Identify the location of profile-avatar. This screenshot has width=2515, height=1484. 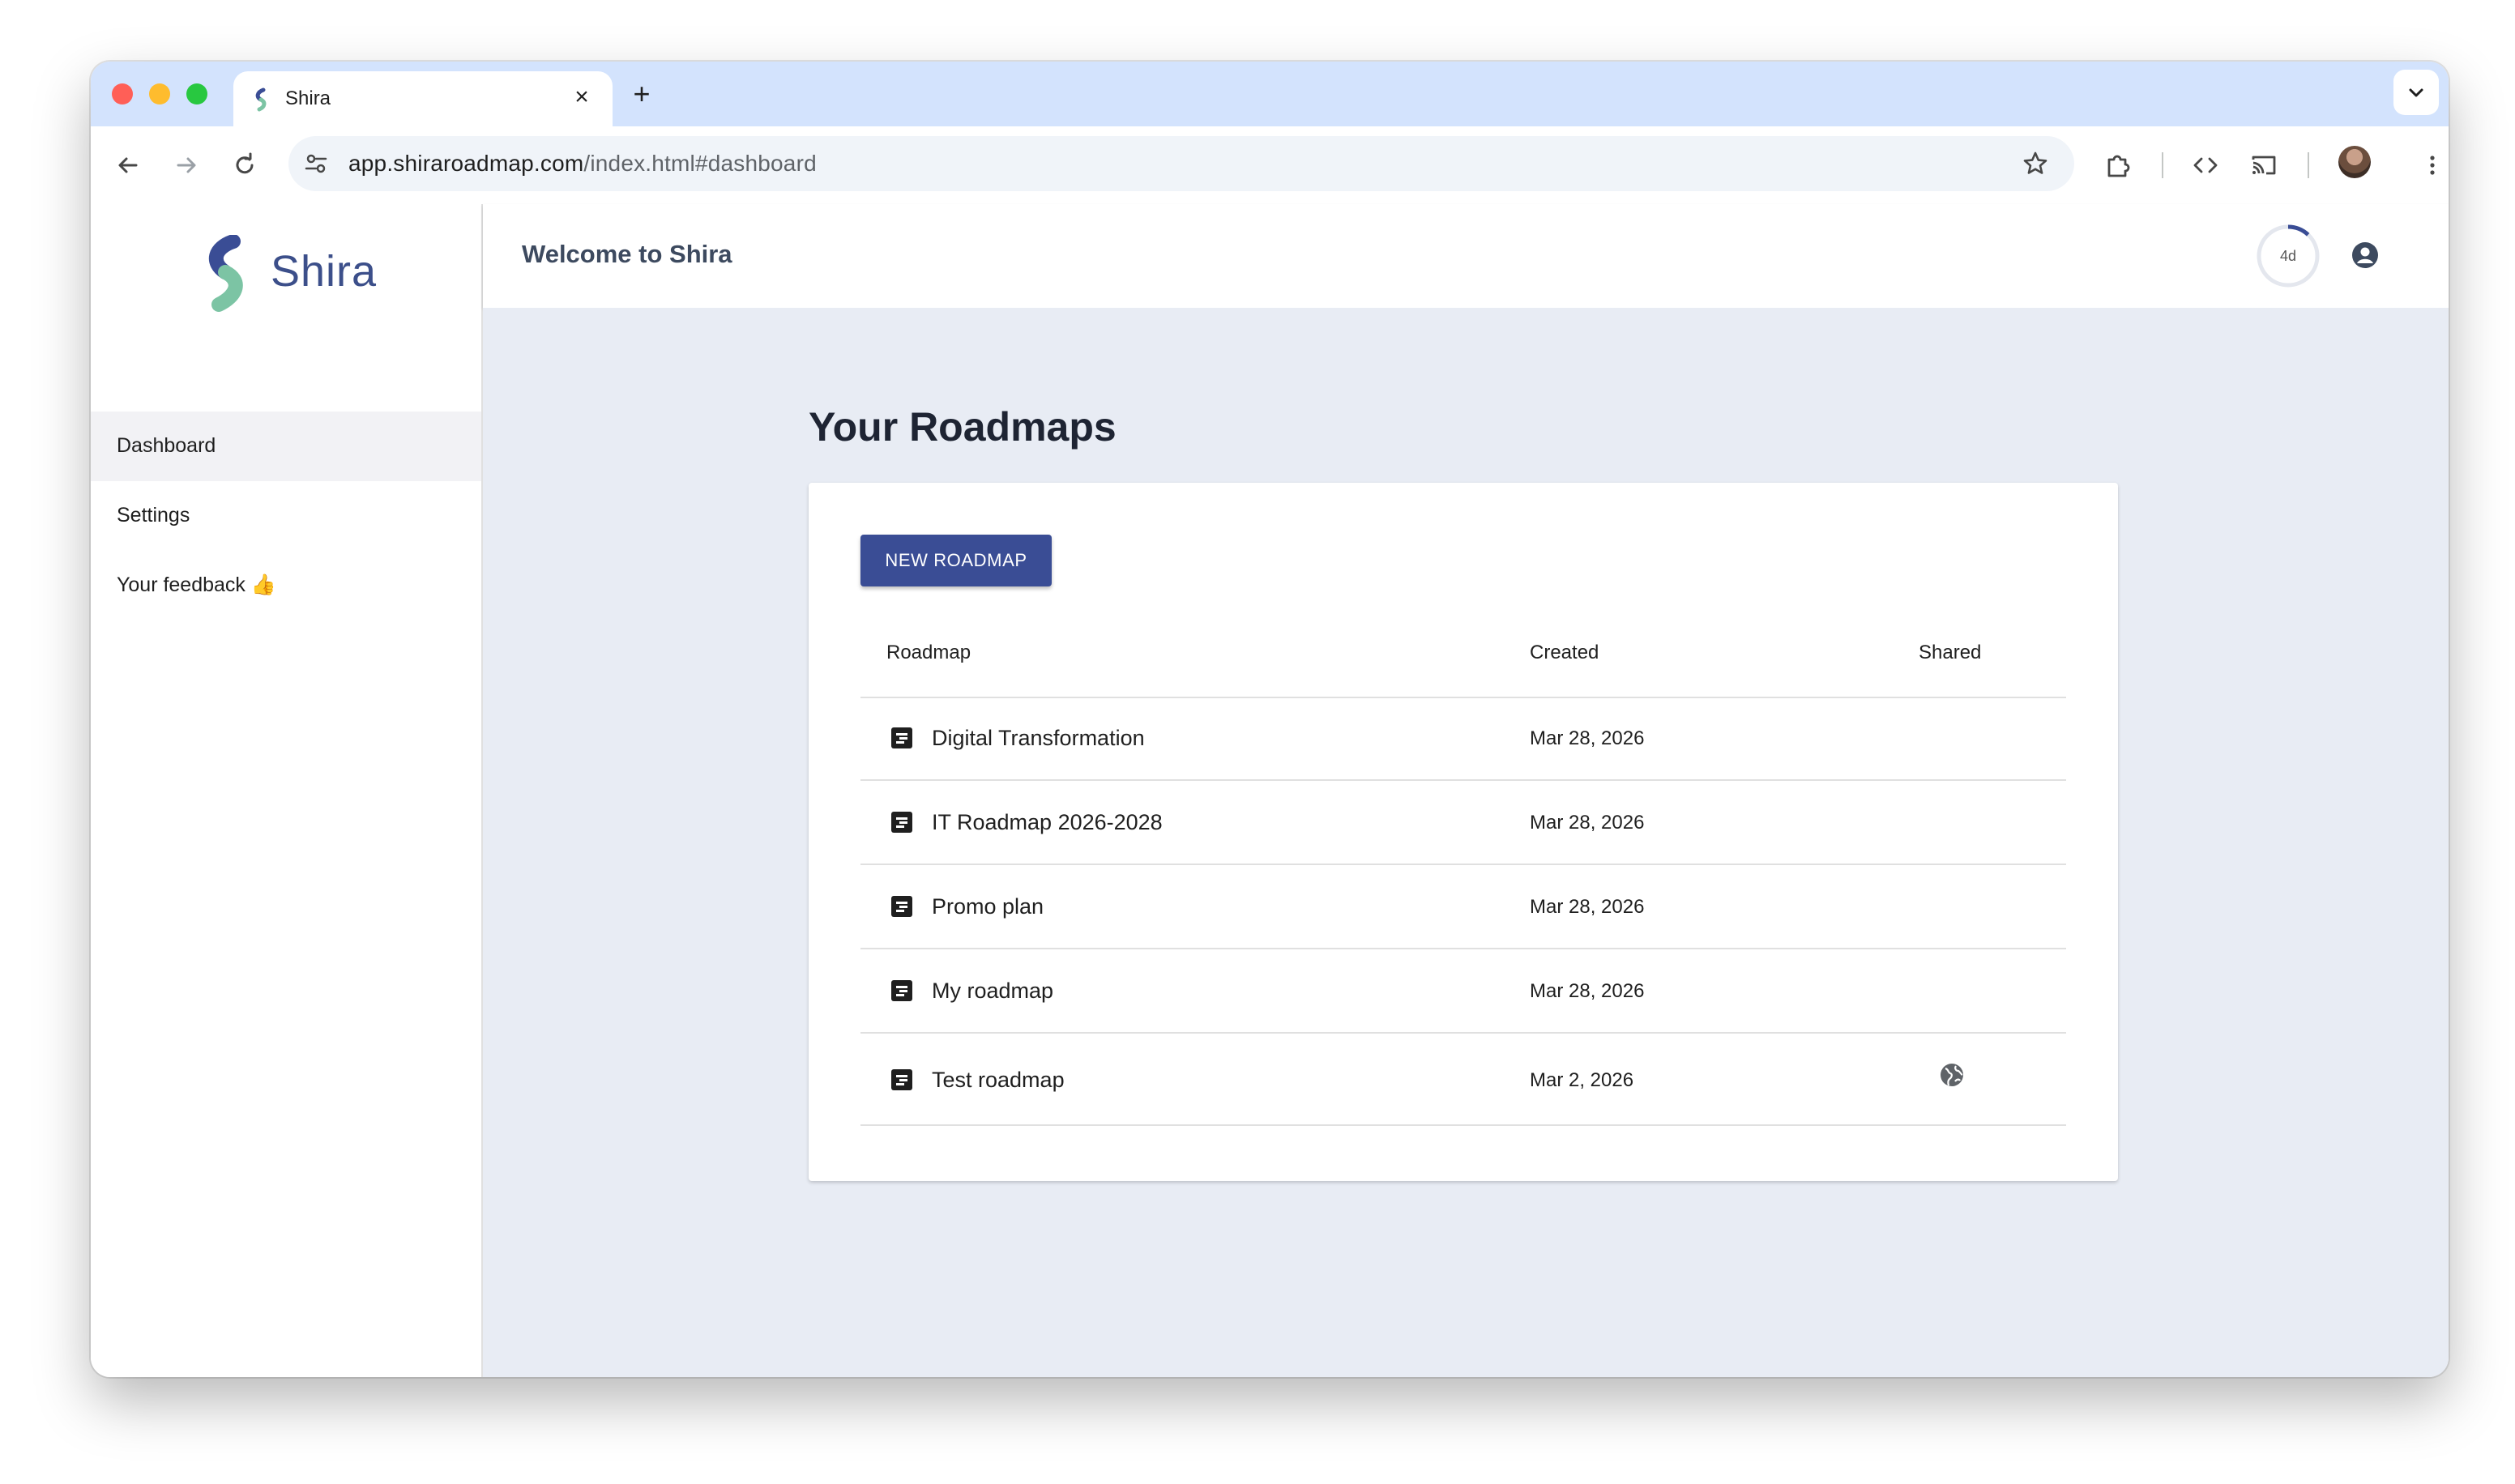
(2354, 162).